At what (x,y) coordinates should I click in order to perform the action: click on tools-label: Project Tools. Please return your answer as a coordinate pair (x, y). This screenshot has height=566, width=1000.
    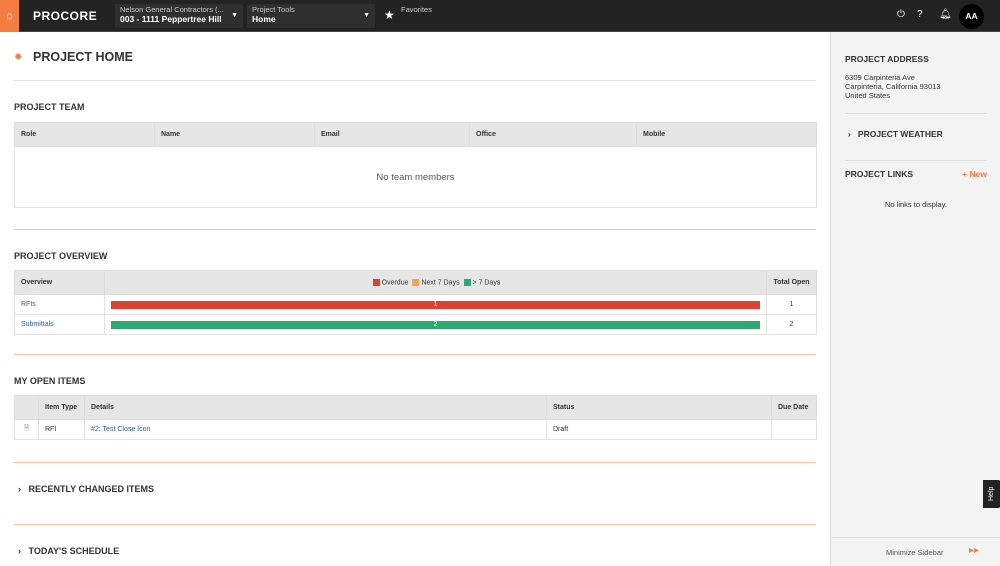
    Looking at the image, I should click on (273, 9).